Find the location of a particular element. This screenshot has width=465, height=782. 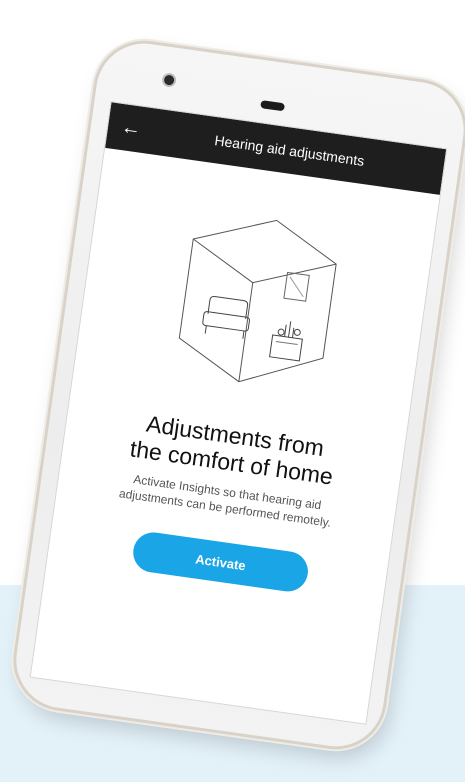

activate-button: Activate is located at coordinates (220, 561).